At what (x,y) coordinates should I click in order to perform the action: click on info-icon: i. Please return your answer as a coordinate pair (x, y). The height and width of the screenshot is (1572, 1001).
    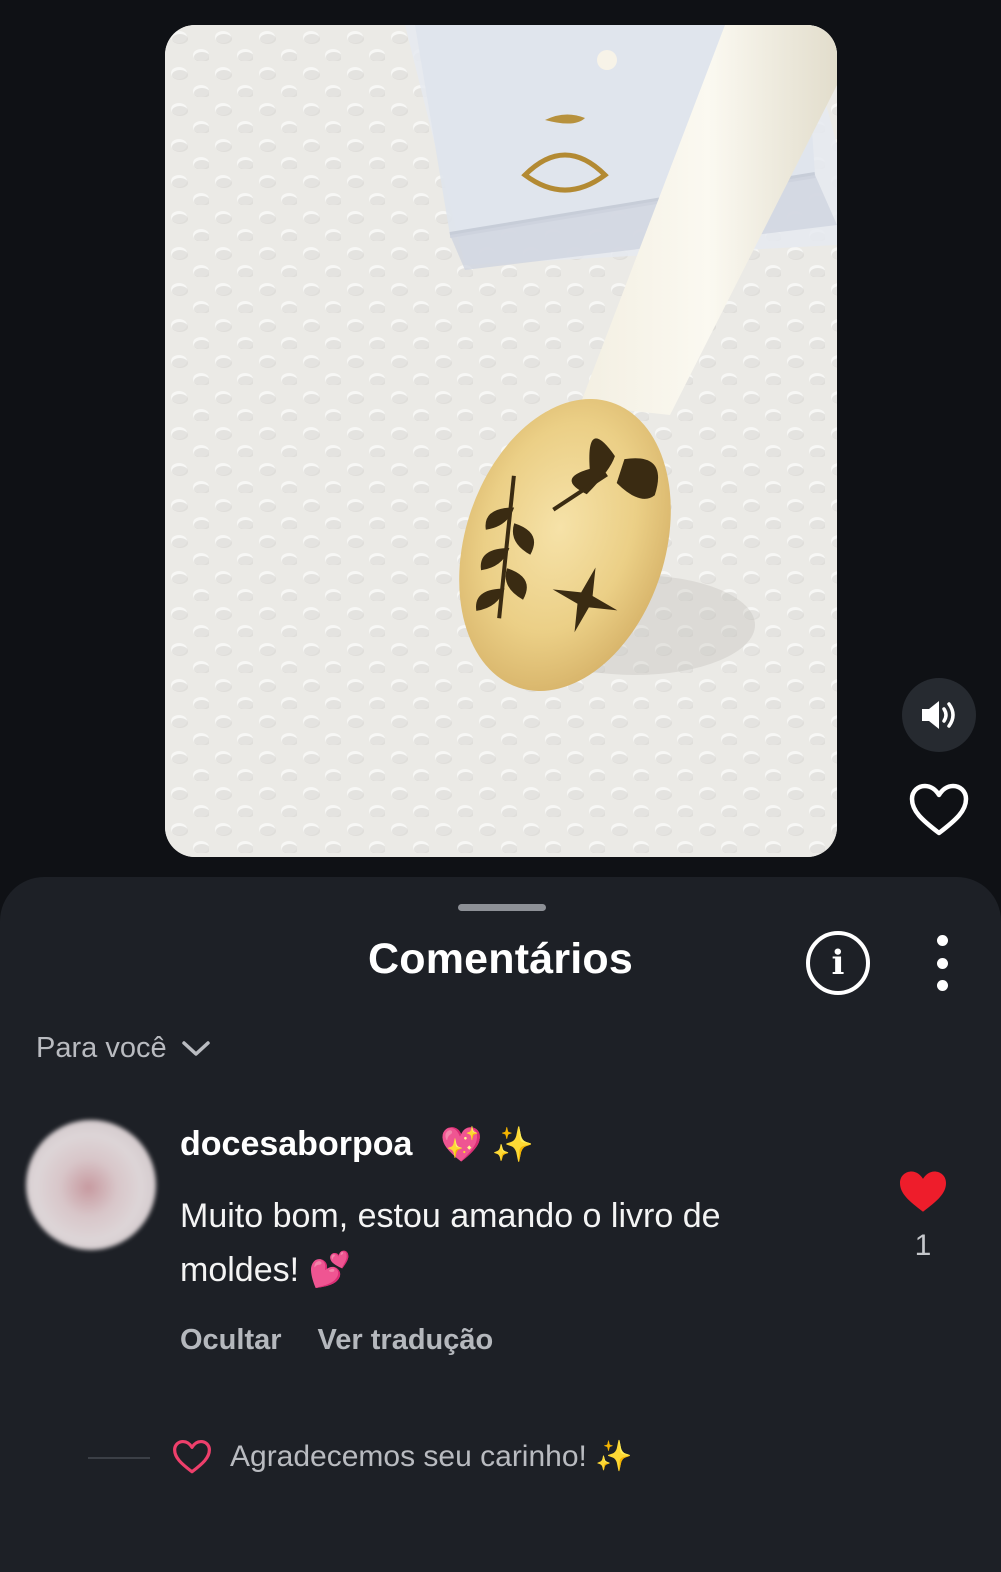
    Looking at the image, I should click on (838, 963).